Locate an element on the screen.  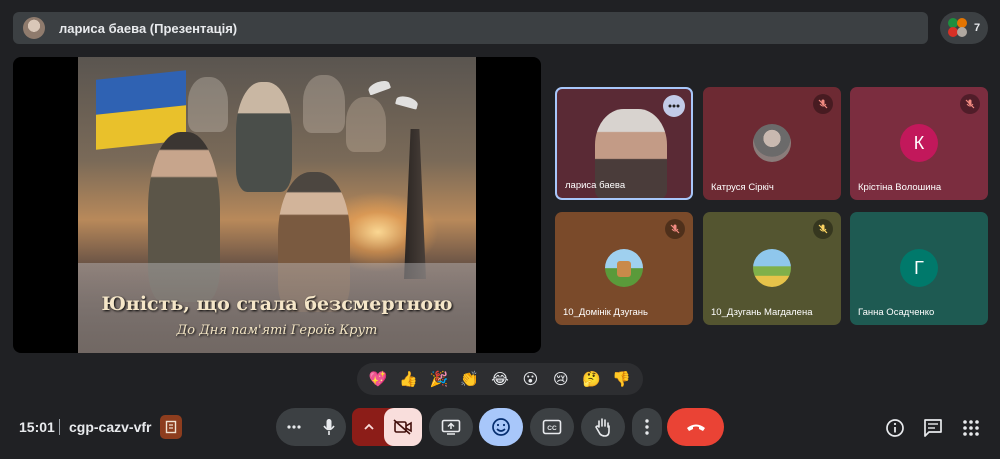
apps-grid-icon is located at coordinates (971, 428).